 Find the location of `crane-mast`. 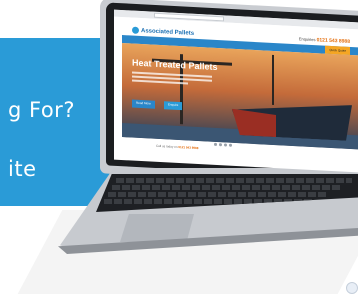

crane-mast is located at coordinates (273, 79).